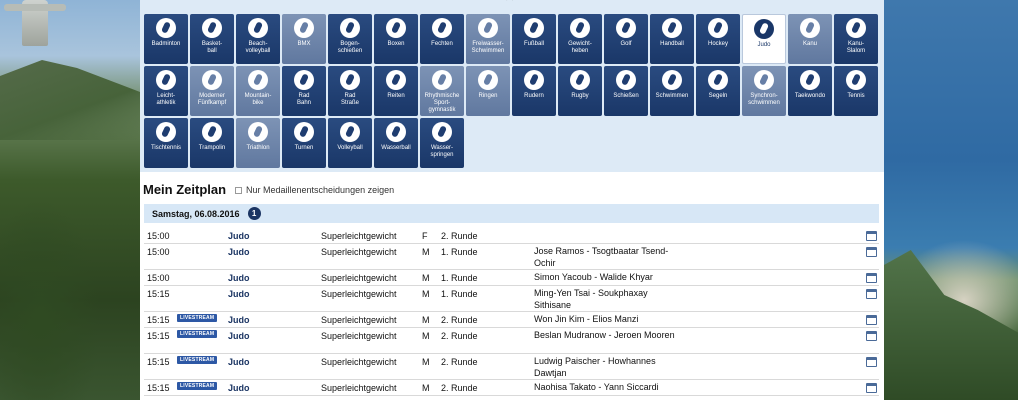 This screenshot has height=400, width=1018. I want to click on sport-tile: Reiten, so click(396, 91).